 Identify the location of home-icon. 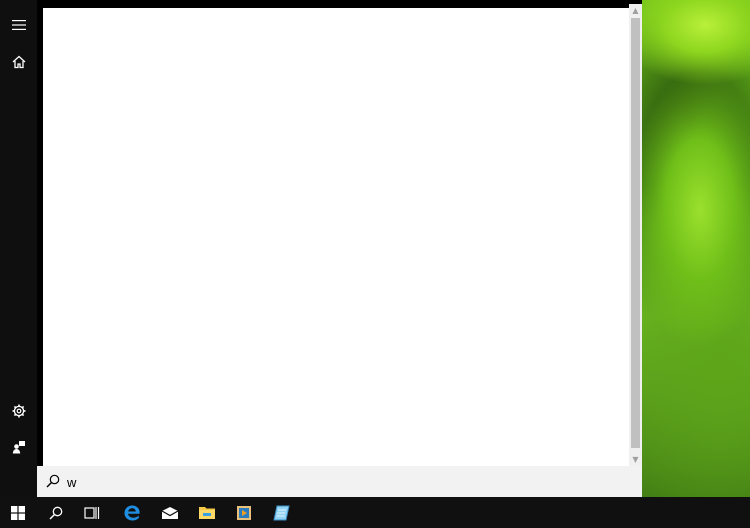
(18, 62).